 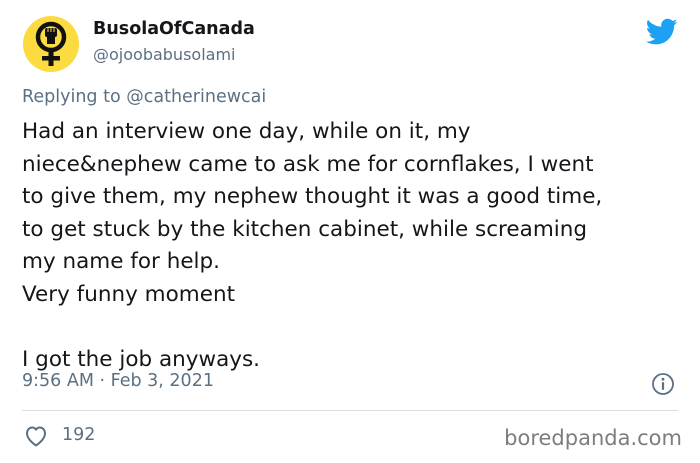 What do you see at coordinates (350, 410) in the screenshot?
I see `divider` at bounding box center [350, 410].